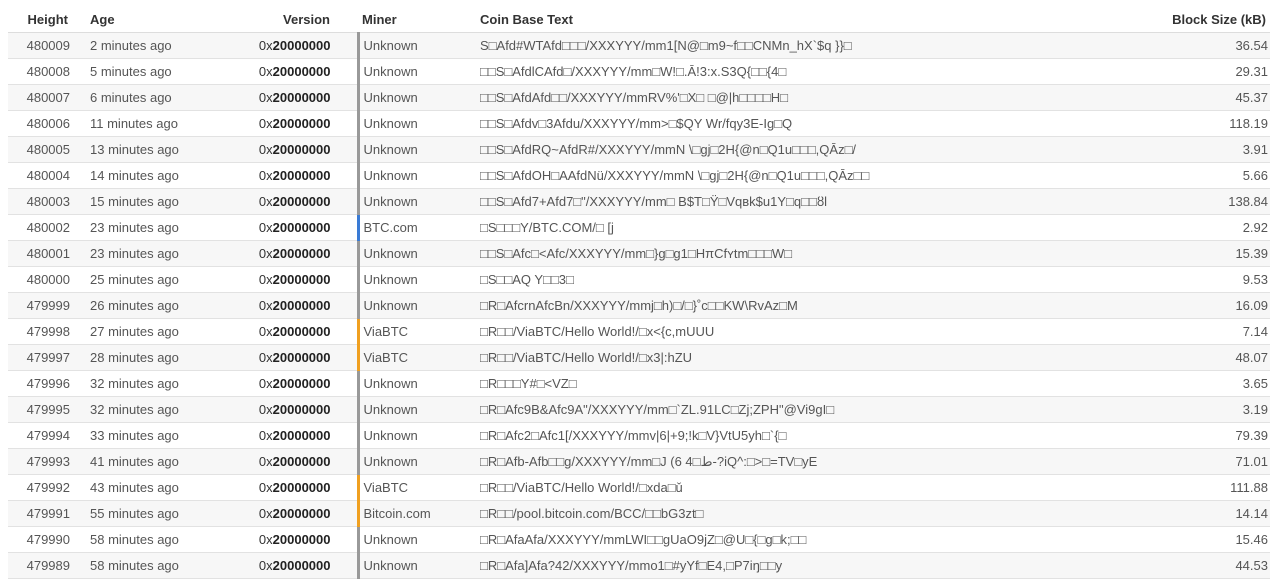  Describe the element at coordinates (1177, 175) in the screenshot. I see `block-size: 5.66` at that location.